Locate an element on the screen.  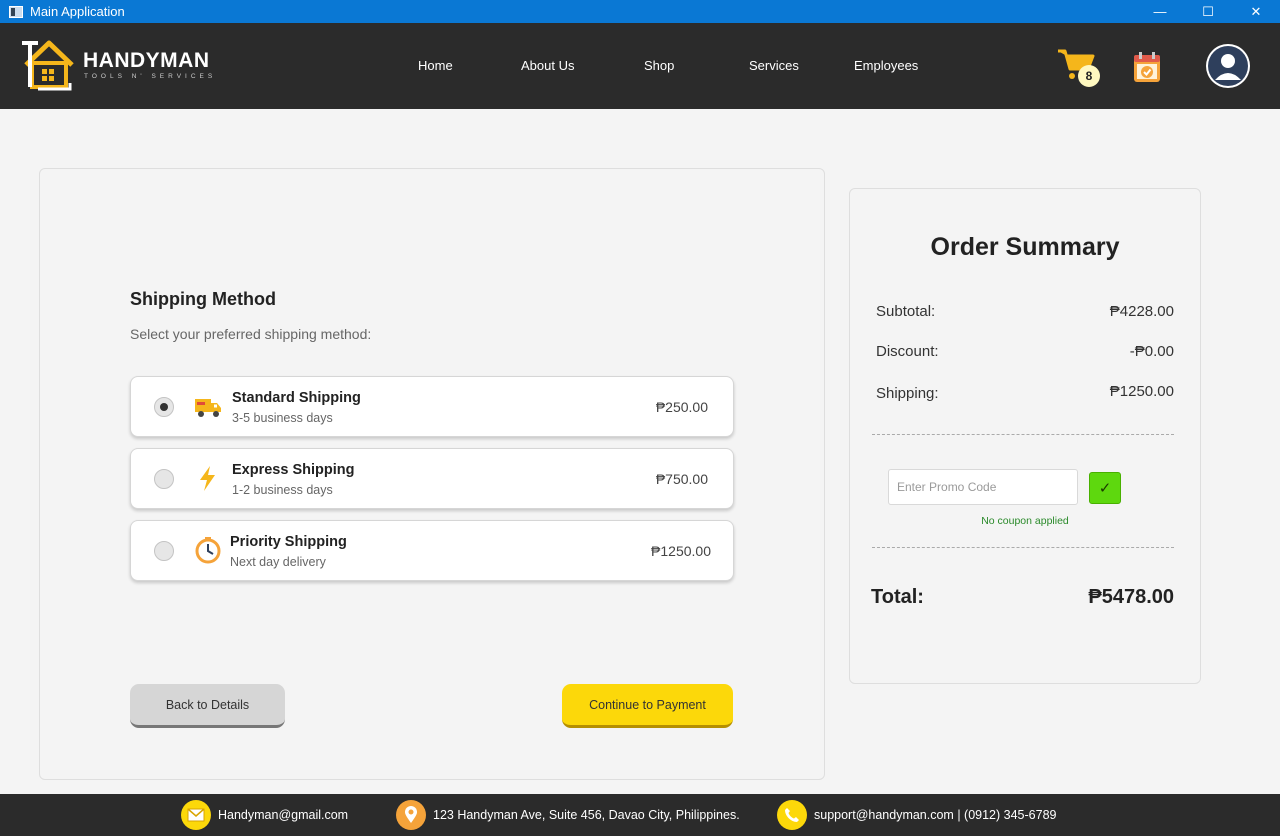
close-button: ✕ is located at coordinates (1256, 11).